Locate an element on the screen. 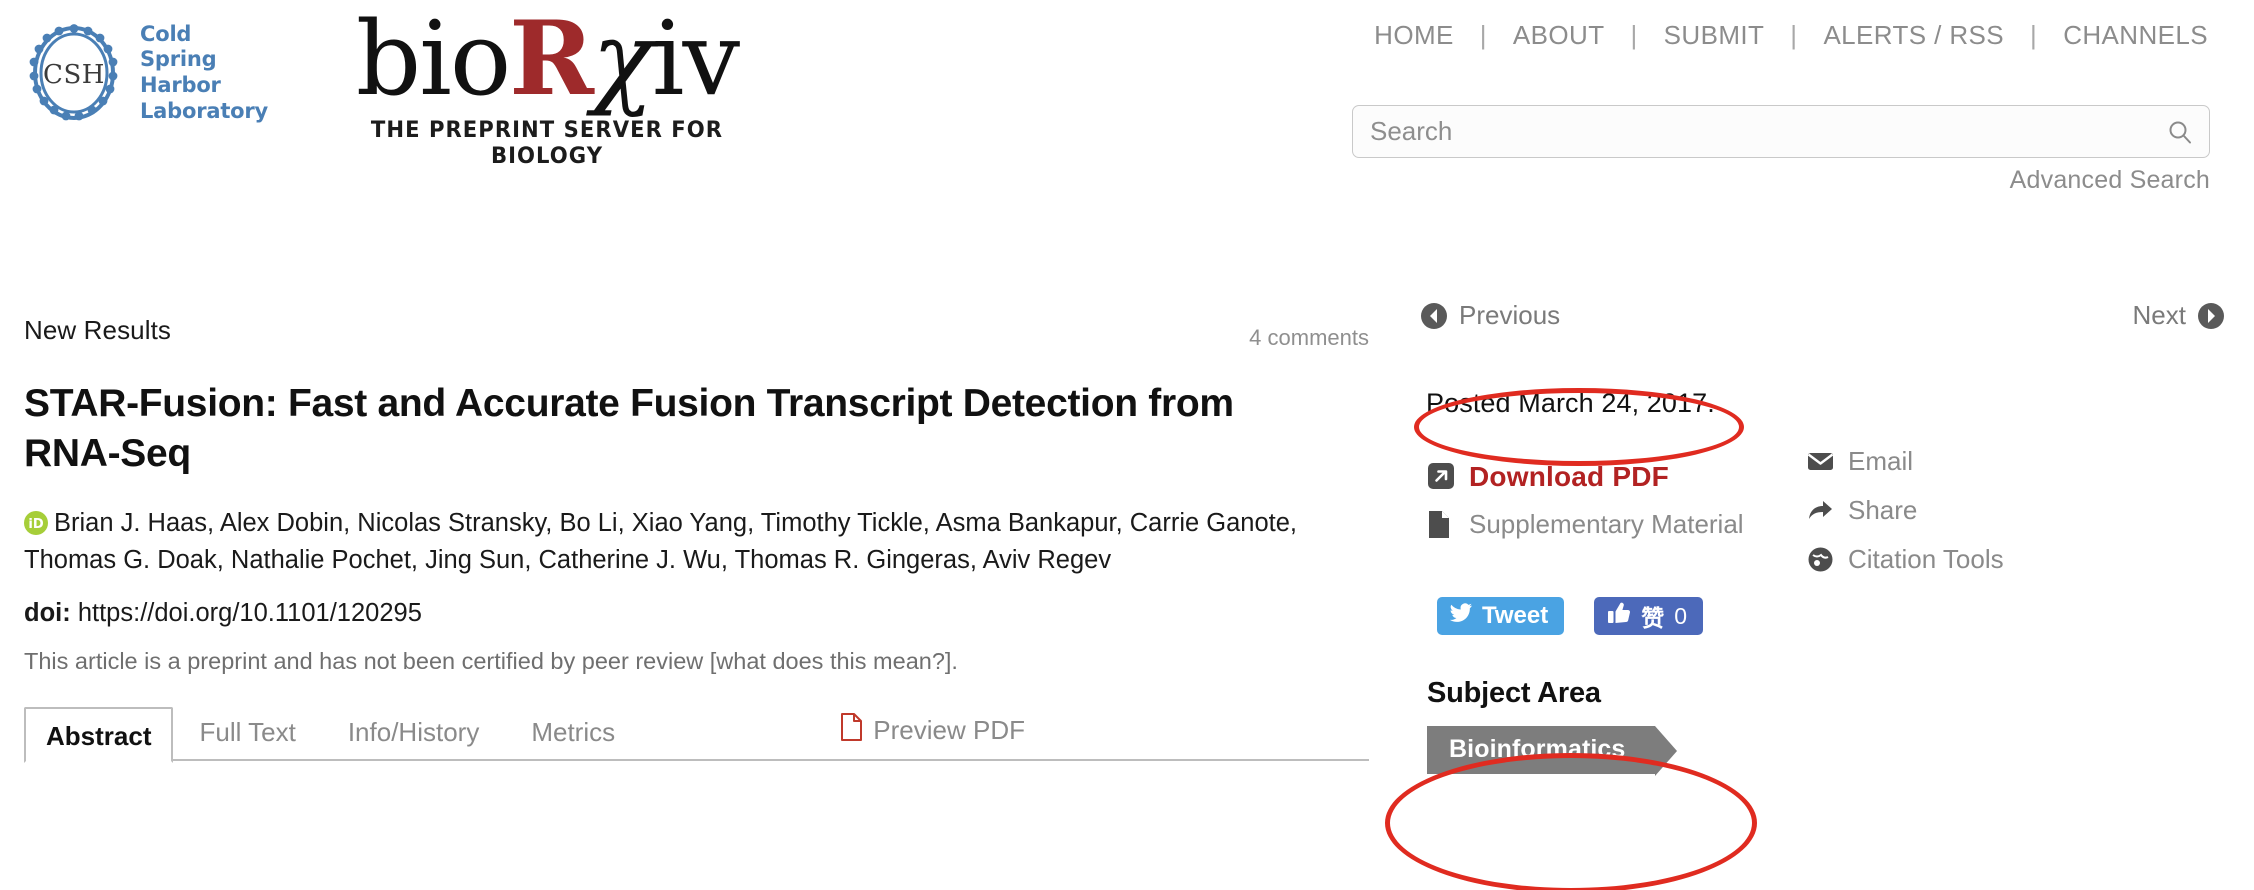  search-area: Advanced Search is located at coordinates (1781, 150).